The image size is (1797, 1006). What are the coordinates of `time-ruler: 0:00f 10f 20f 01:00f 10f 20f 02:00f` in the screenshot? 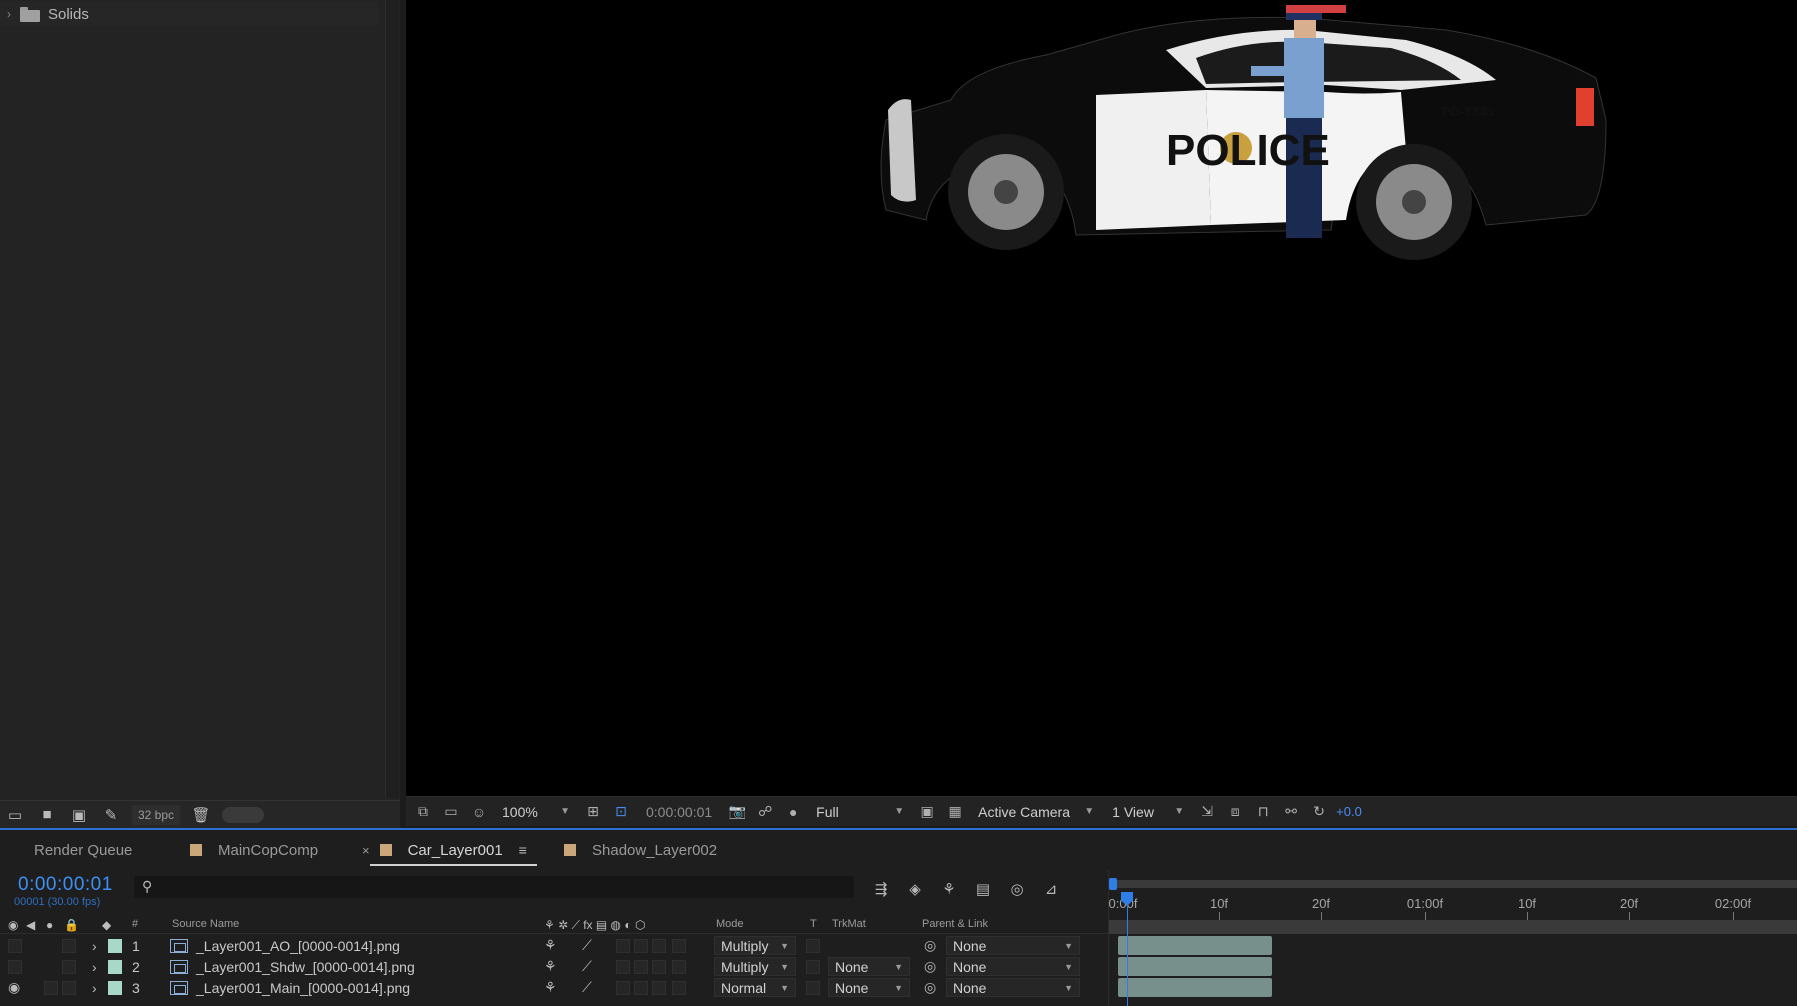 It's located at (1453, 906).